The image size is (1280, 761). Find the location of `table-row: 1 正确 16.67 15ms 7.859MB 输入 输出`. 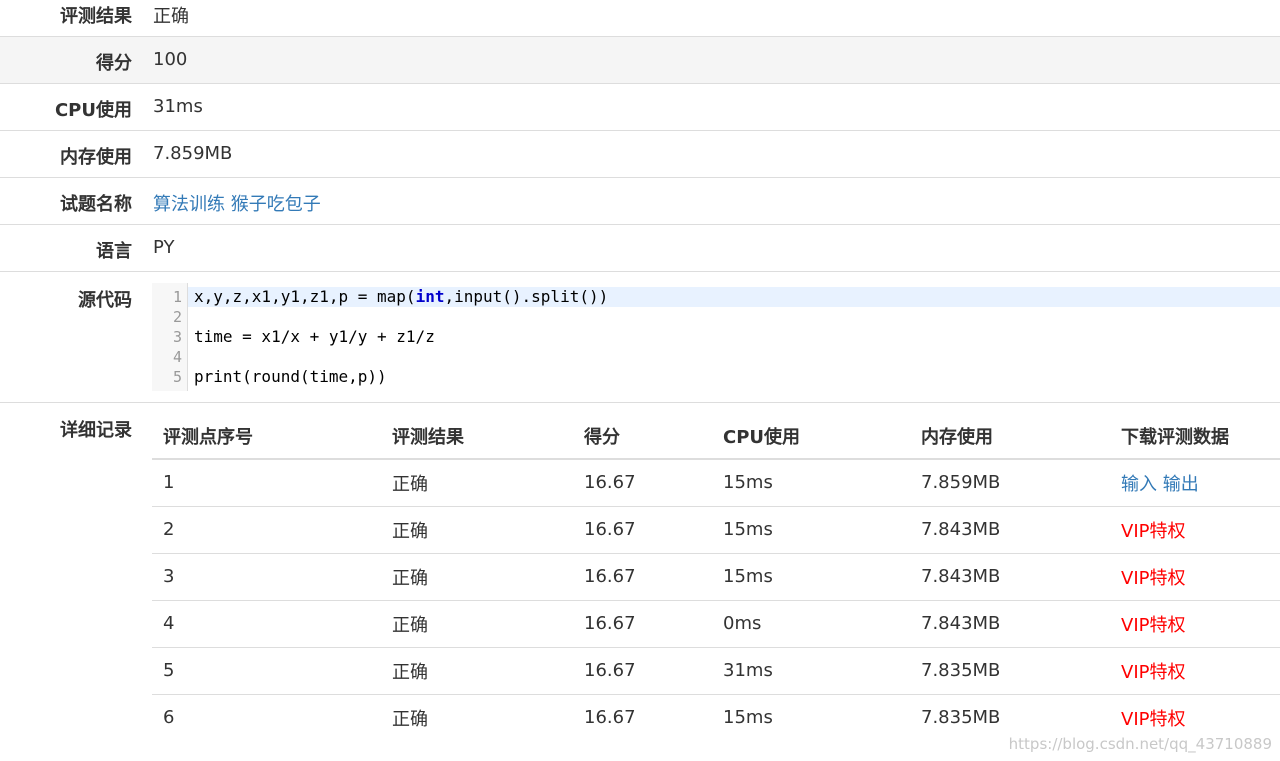

table-row: 1 正确 16.67 15ms 7.859MB 输入 输出 is located at coordinates (716, 483).